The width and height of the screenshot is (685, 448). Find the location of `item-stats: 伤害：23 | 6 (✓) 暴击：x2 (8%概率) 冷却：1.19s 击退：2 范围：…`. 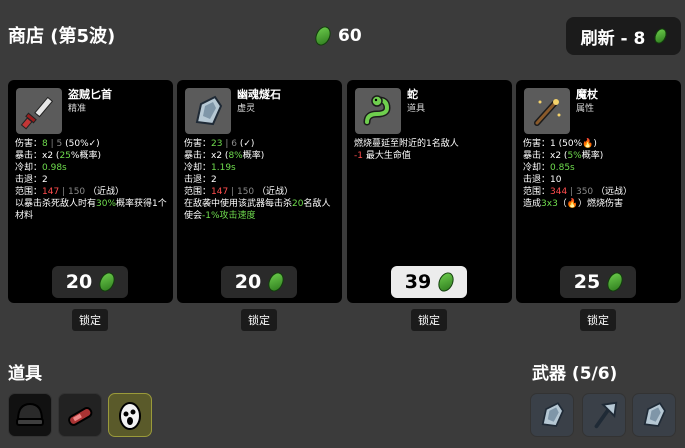

item-stats: 伤害：23 | 6 (✓) 暴击：x2 (8%概率) 冷却：1.19s 击退：2 范围：… is located at coordinates (260, 180).